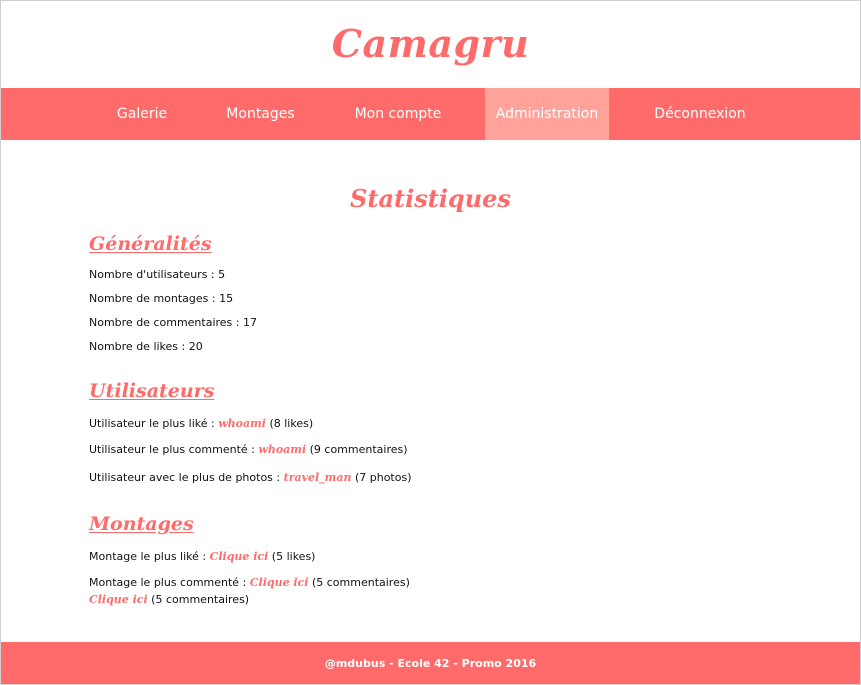 This screenshot has height=685, width=861. Describe the element at coordinates (142, 114) in the screenshot. I see `nav-item-galerie: Galerie` at that location.